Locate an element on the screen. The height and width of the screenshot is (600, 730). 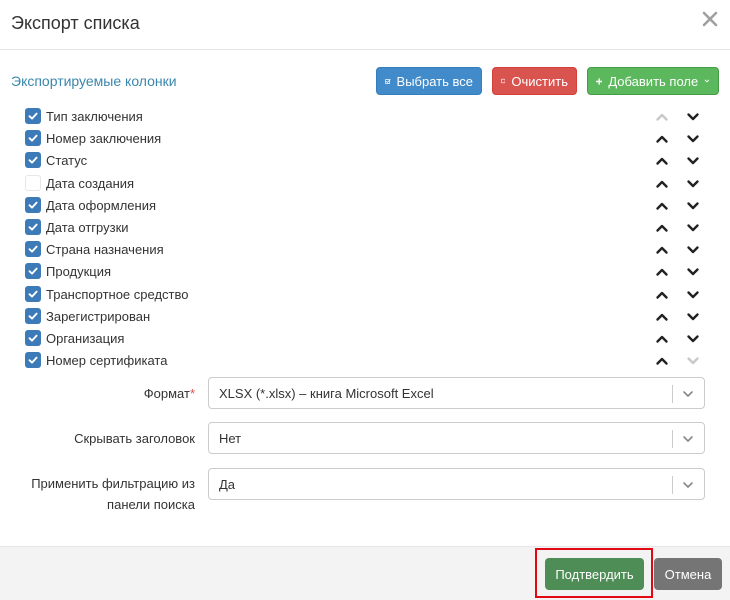
add-field-button: Добавить поле is located at coordinates (653, 81).